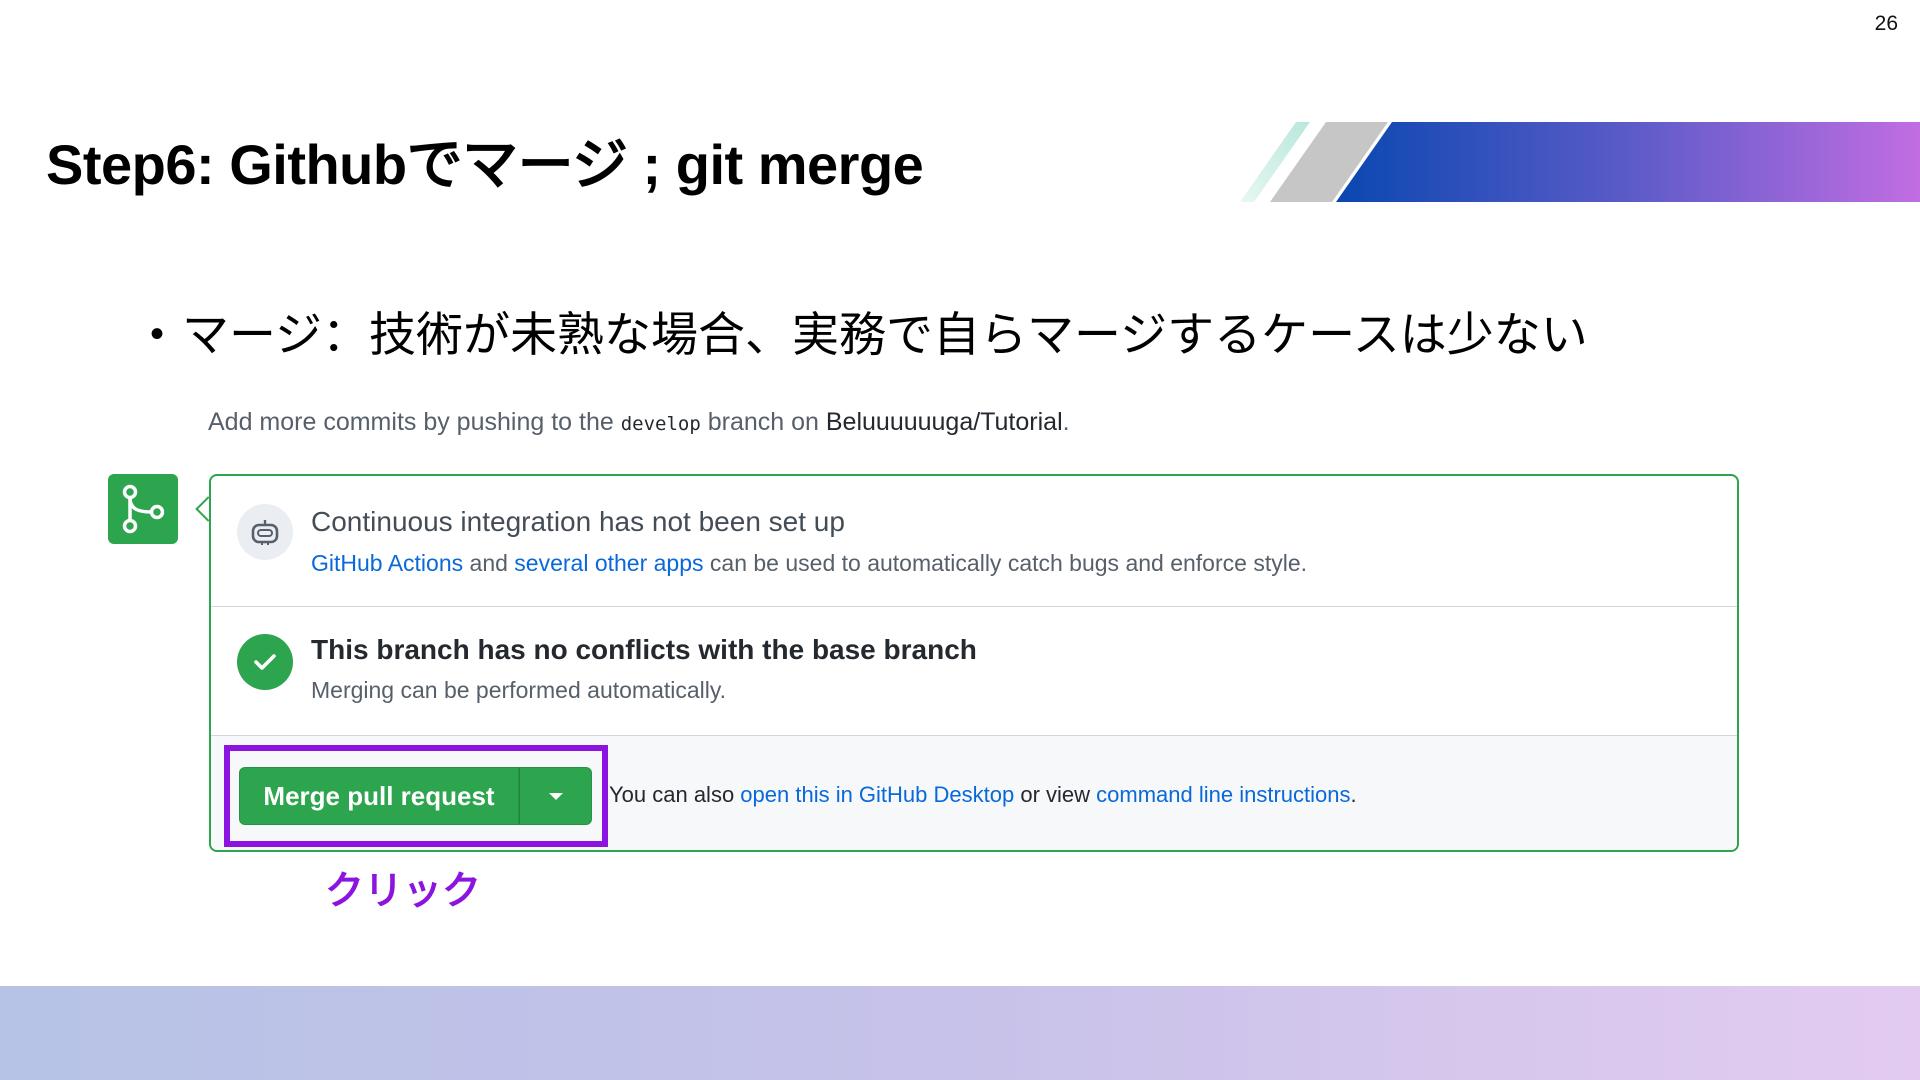  Describe the element at coordinates (1628, 162) in the screenshot. I see `decor-gradient-band` at that location.